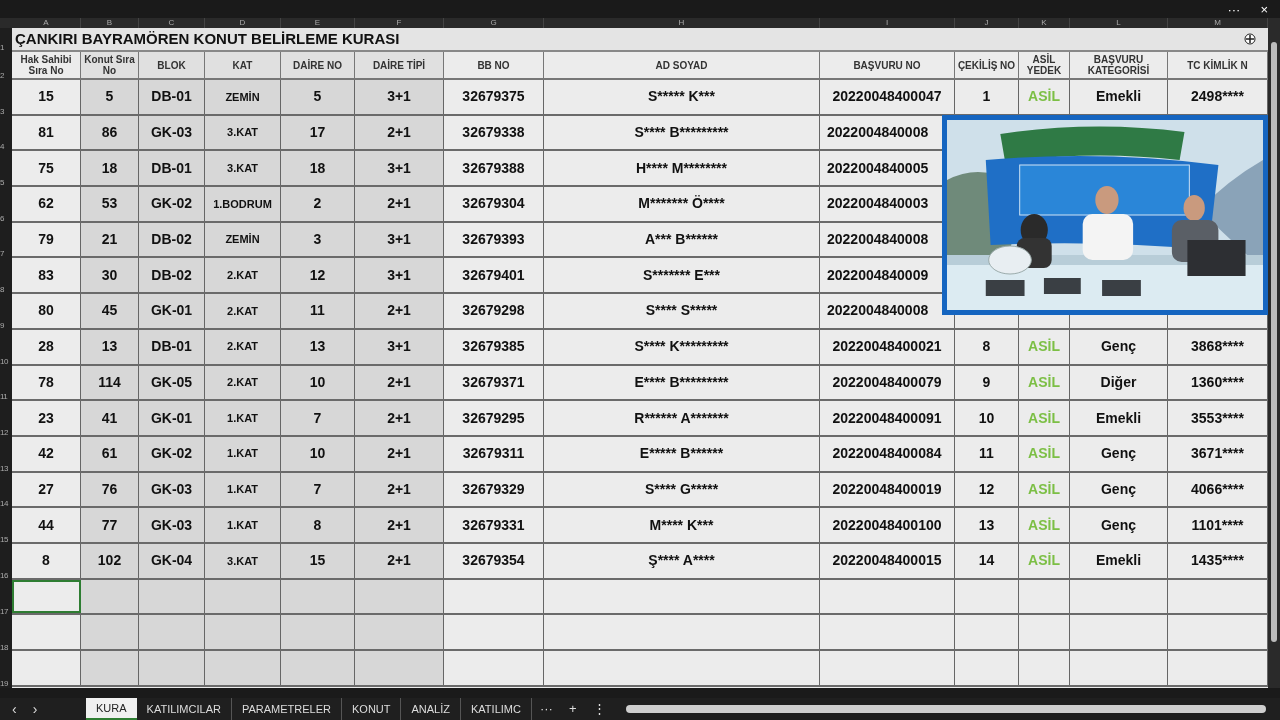 The height and width of the screenshot is (720, 1280). What do you see at coordinates (4, 539) in the screenshot?
I see `row-header: 15` at bounding box center [4, 539].